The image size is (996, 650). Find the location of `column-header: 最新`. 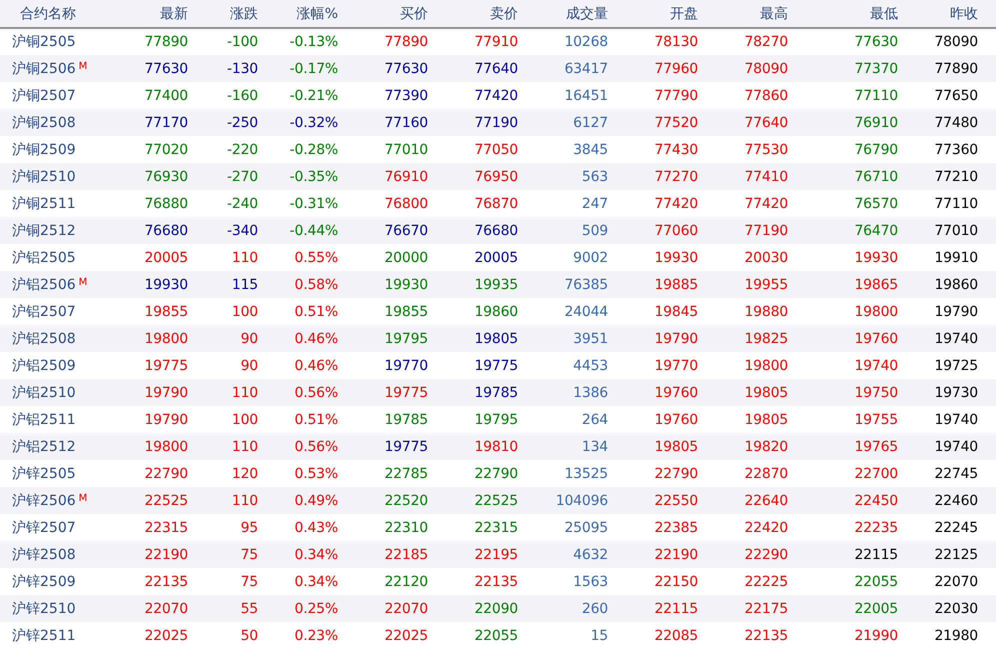

column-header: 最新 is located at coordinates (174, 14).